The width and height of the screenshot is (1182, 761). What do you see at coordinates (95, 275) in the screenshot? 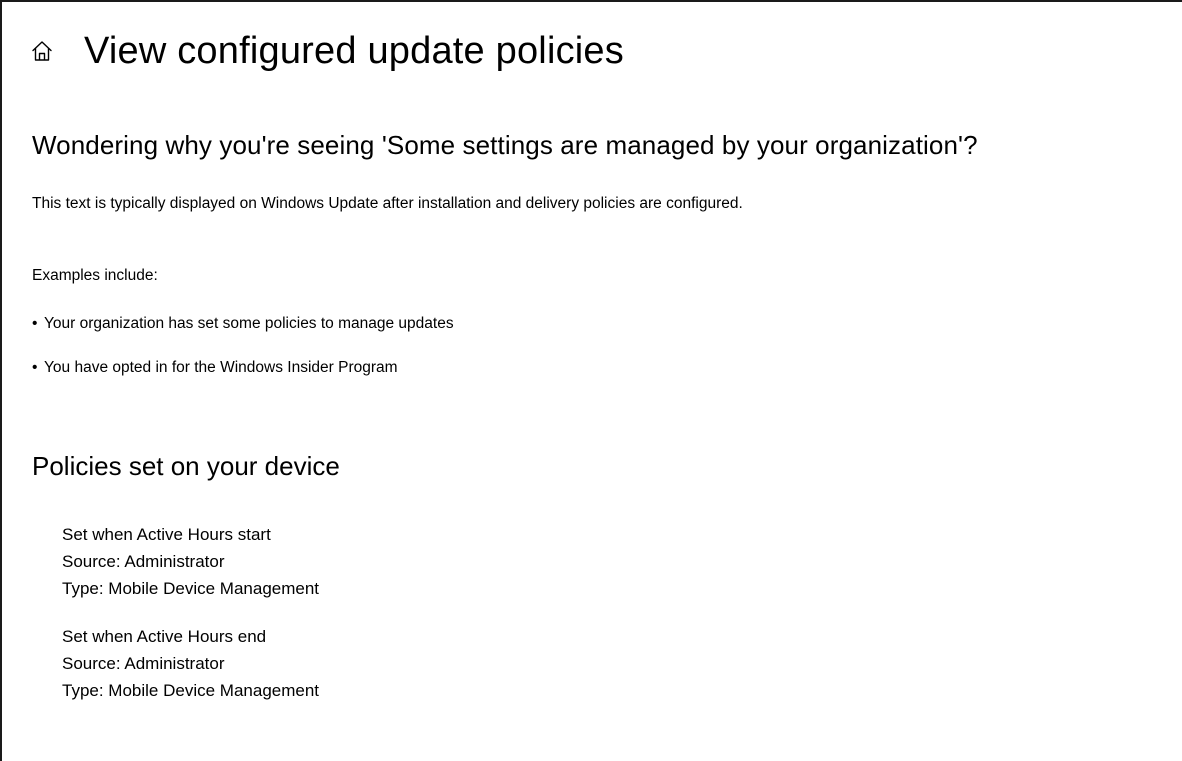
I see `examples-label: Examples include:` at bounding box center [95, 275].